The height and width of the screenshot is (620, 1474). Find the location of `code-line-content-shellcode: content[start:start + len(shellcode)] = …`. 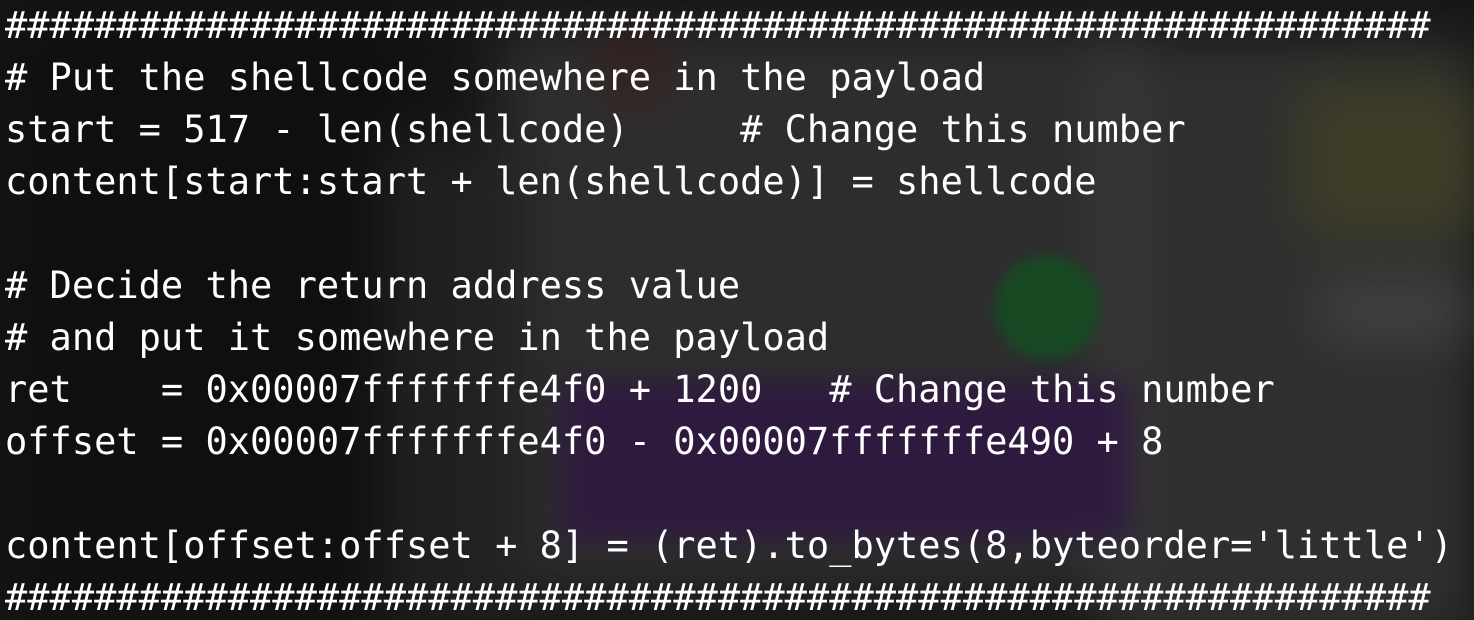

code-line-content-shellcode: content[start:start + len(shellcode)] = … is located at coordinates (551, 181).